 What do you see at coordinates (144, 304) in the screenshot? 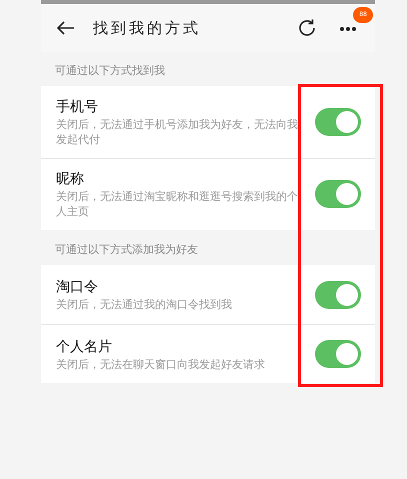
I see `setting-description: 关闭后，无法通过我的淘口令找到我` at bounding box center [144, 304].